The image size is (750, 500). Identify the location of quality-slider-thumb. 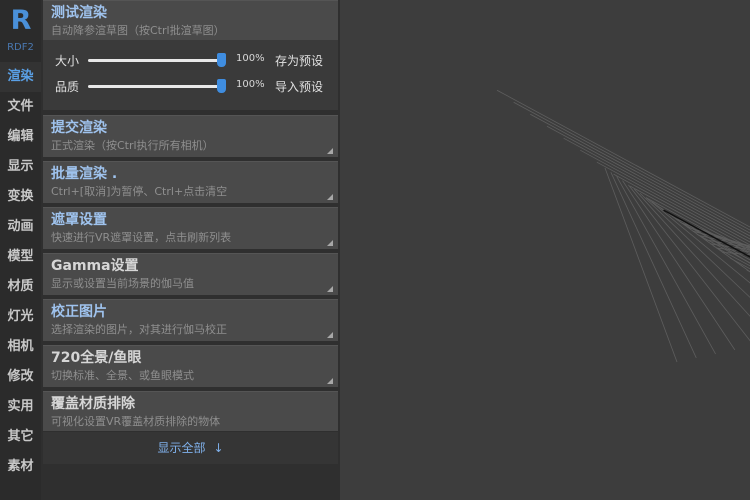
(221, 86).